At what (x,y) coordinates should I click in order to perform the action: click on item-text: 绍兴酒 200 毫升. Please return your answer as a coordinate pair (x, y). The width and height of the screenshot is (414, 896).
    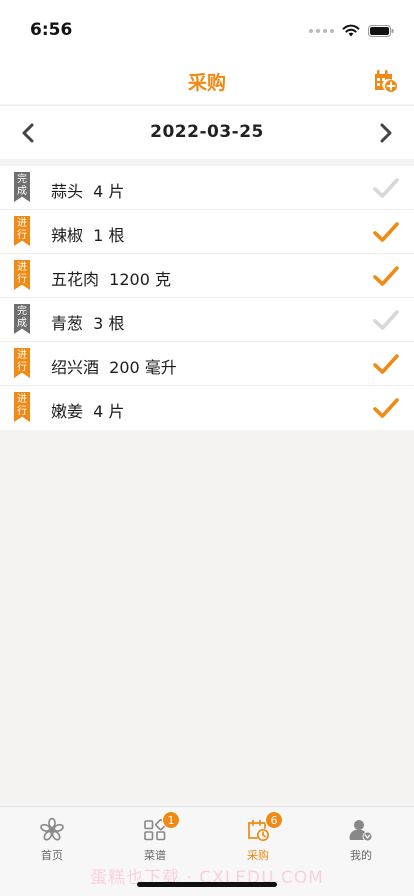
    Looking at the image, I should click on (114, 367).